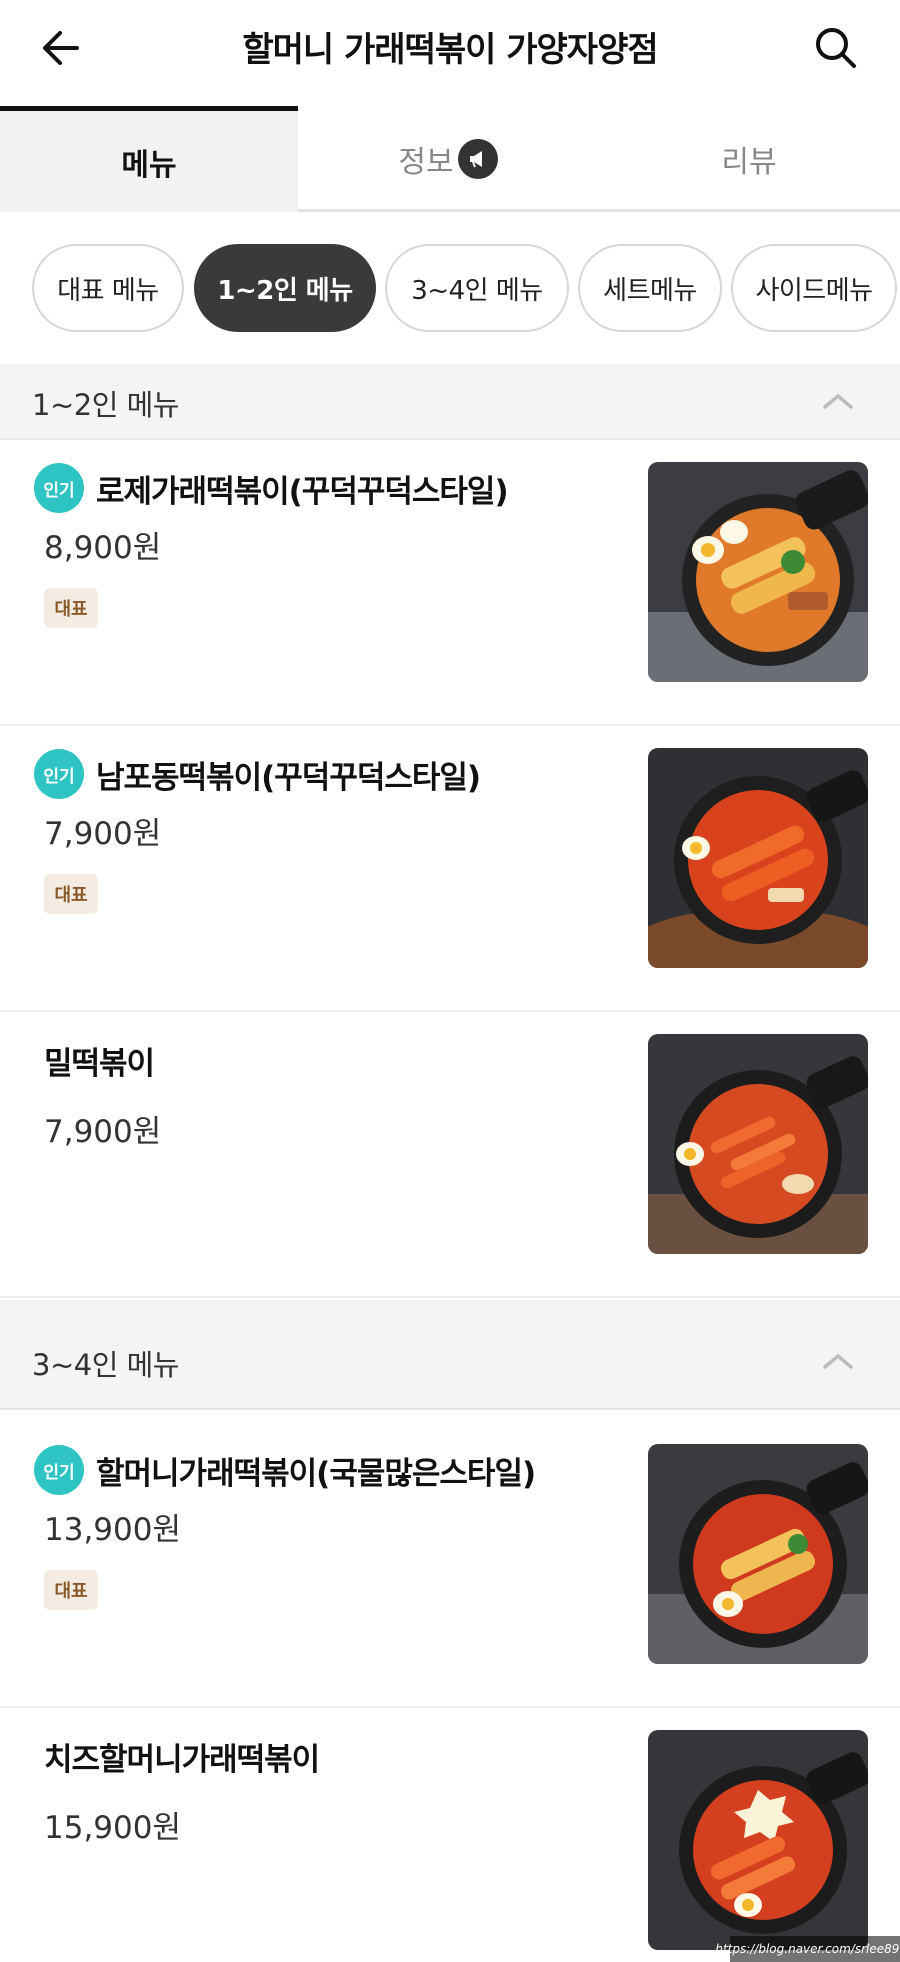 The height and width of the screenshot is (1962, 900). I want to click on menu-item: 밀떡볶이 7,900원, so click(450, 1155).